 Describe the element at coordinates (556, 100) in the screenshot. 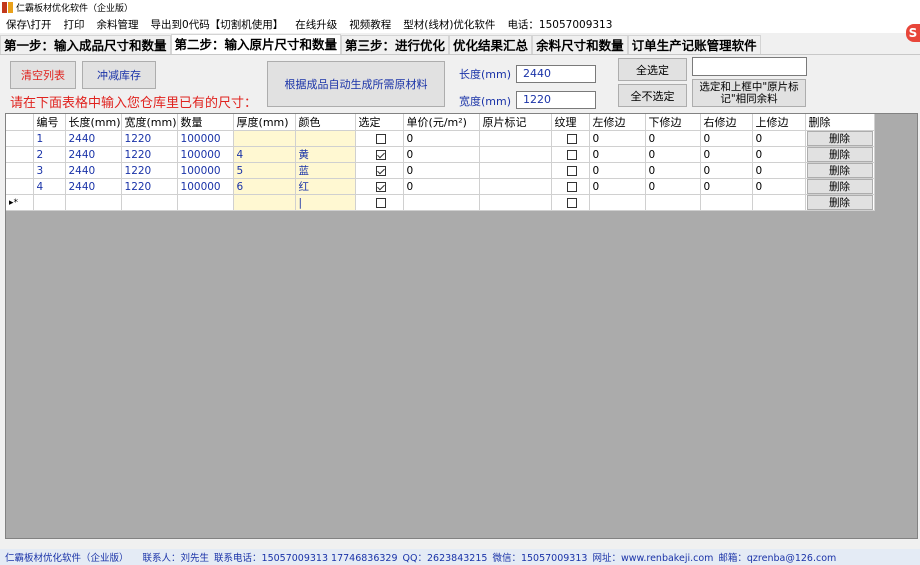

I see `width-input: 1220` at that location.